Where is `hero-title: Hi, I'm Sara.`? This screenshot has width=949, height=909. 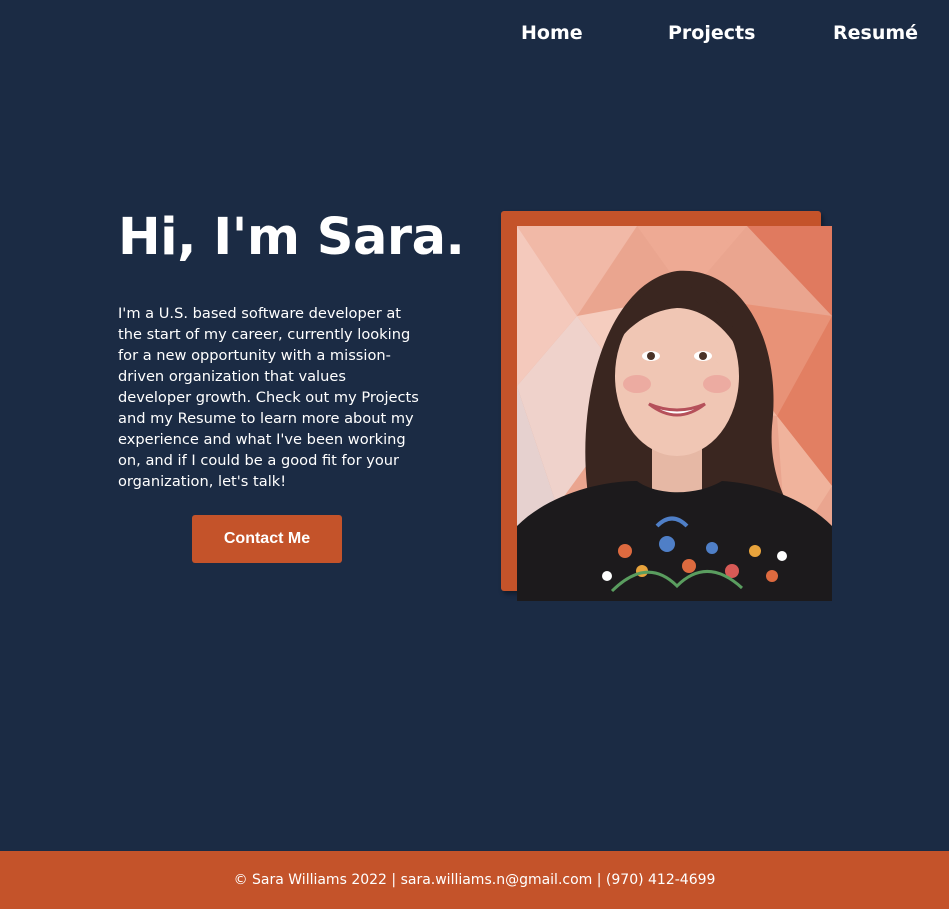
hero-title: Hi, I'm Sara. is located at coordinates (291, 237).